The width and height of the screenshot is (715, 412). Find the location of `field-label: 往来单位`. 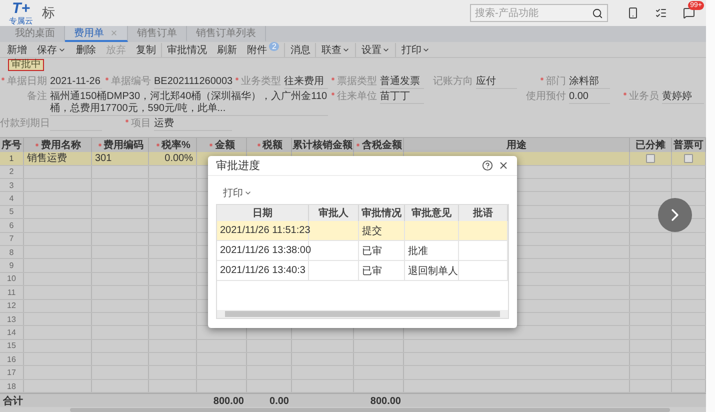

field-label: 往来单位 is located at coordinates (355, 96).